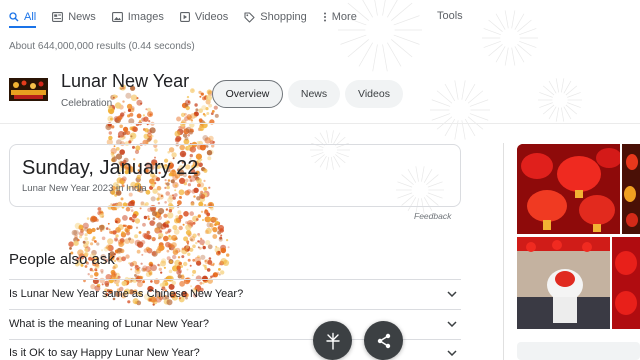  I want to click on tab-label: All, so click(30, 17).